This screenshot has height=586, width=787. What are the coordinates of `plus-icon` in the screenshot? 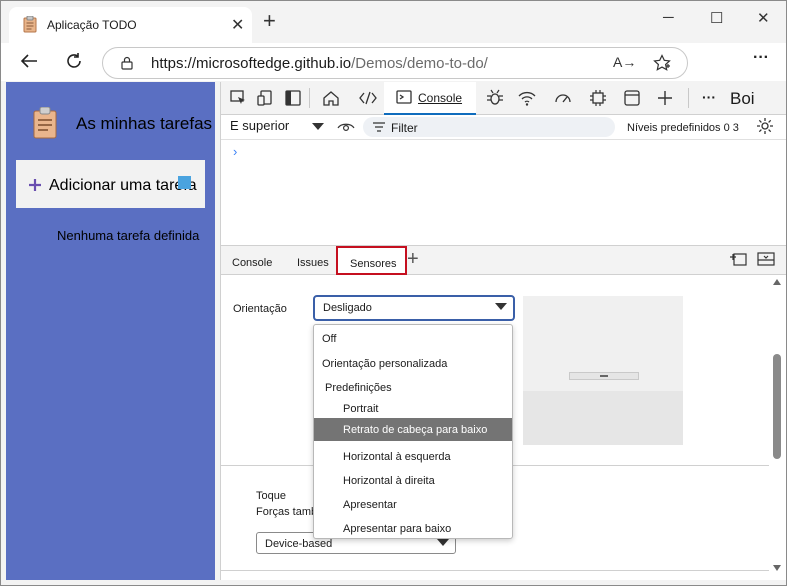 It's located at (35, 185).